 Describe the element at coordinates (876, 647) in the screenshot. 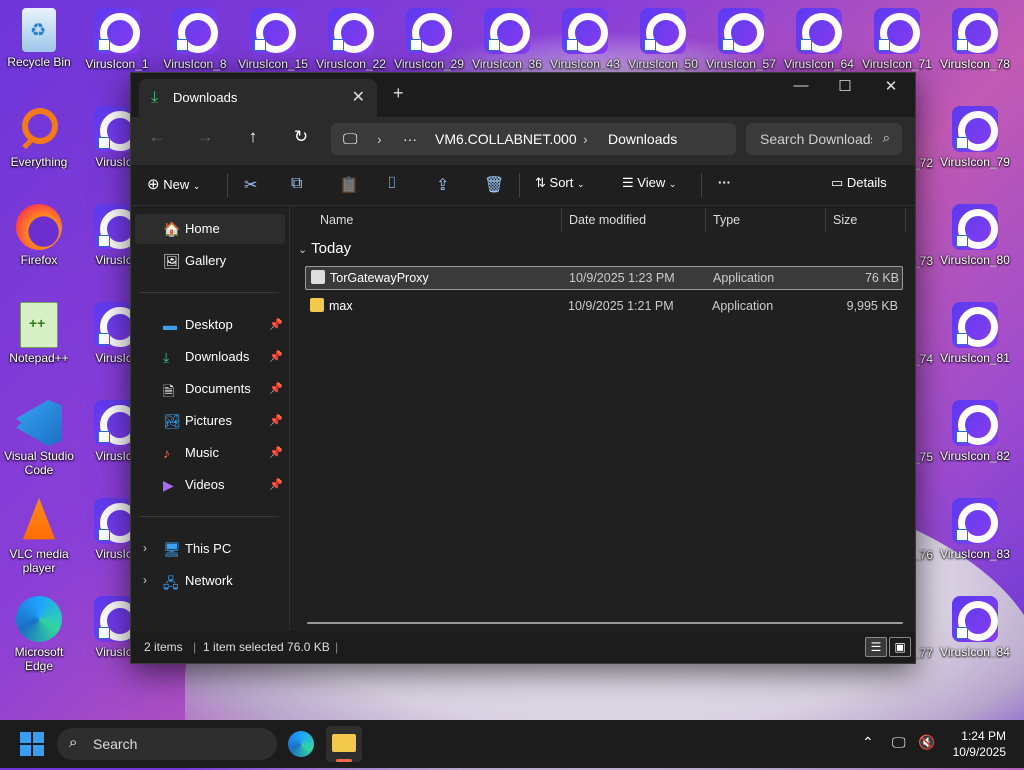

I see `details-view-icon: ☰` at that location.